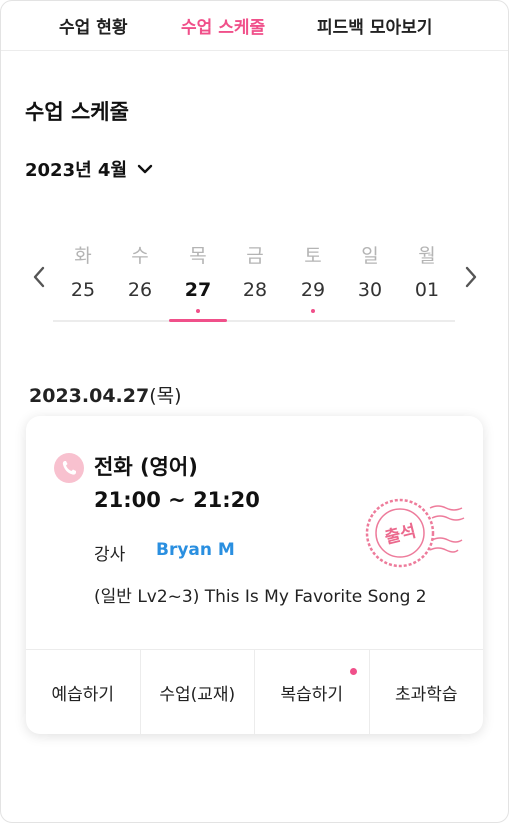 The image size is (509, 823). Describe the element at coordinates (140, 256) in the screenshot. I see `weekday-label: 수` at that location.